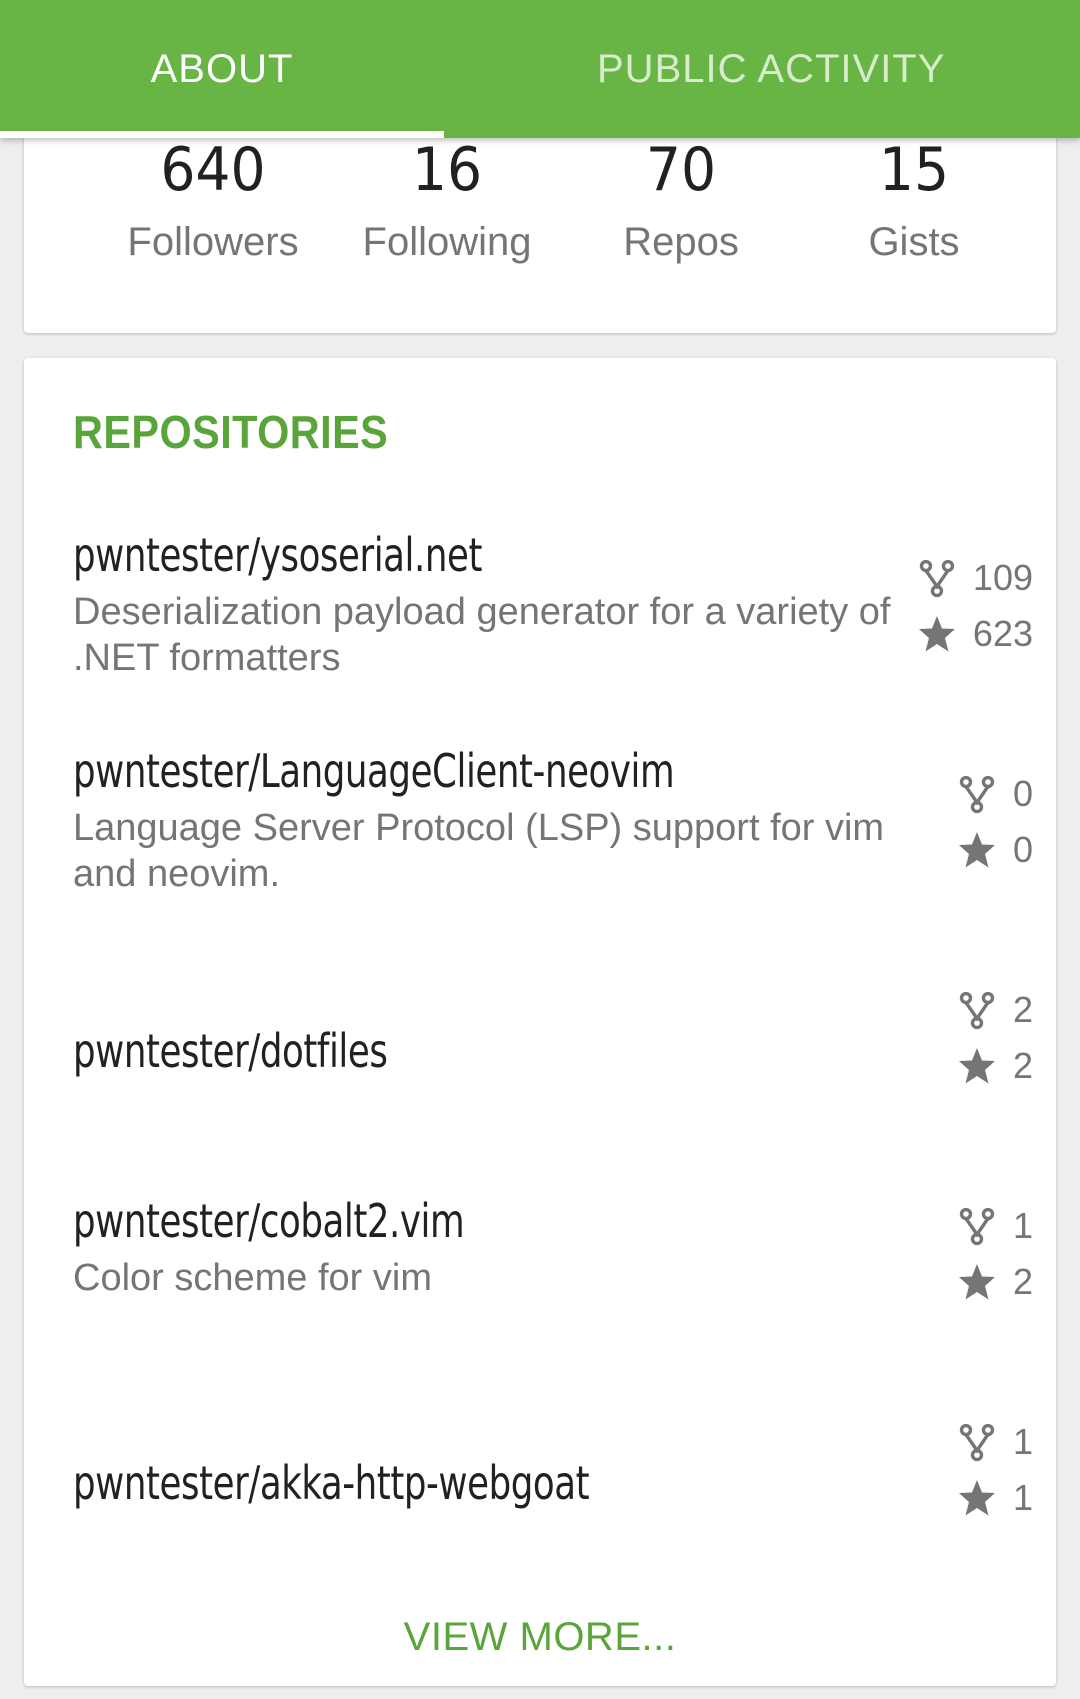 The height and width of the screenshot is (1699, 1080). What do you see at coordinates (269, 1221) in the screenshot?
I see `repo-name: pwntester/cobalt2.vim` at bounding box center [269, 1221].